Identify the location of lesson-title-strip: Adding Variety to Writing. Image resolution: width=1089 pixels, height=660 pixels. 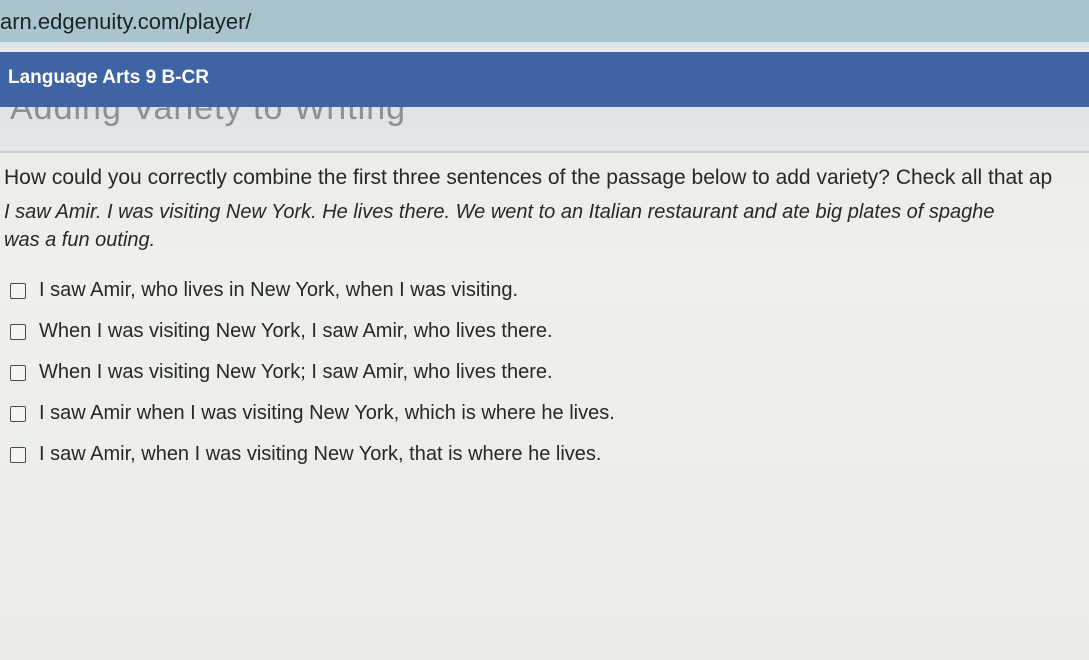
(544, 130).